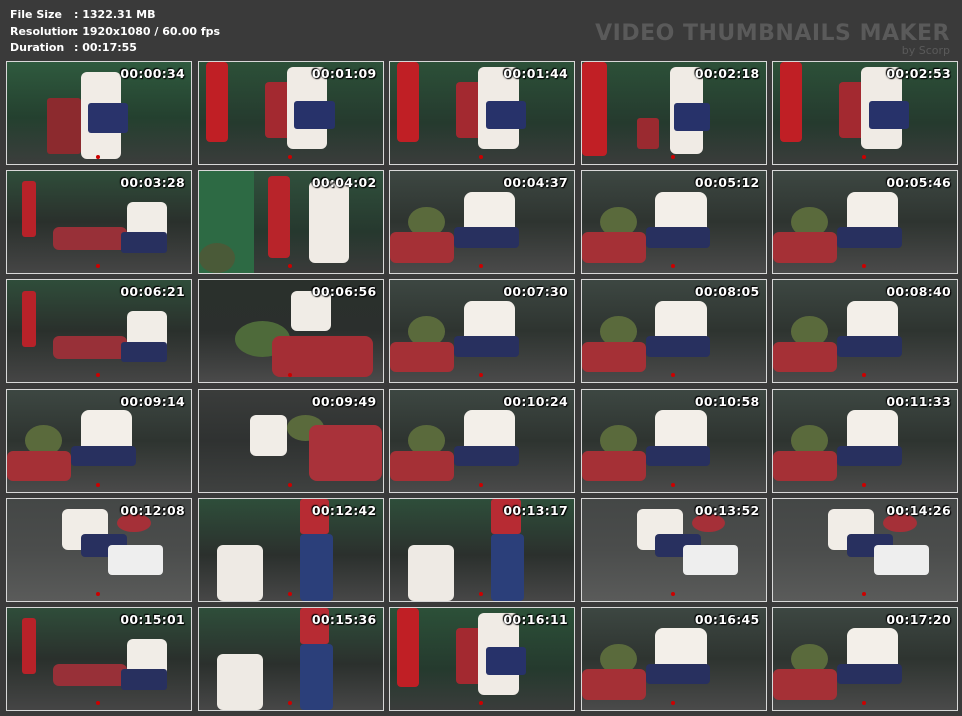 This screenshot has height=716, width=962. I want to click on brand-title: VIDEO THUMBNAILS MAKER, so click(772, 33).